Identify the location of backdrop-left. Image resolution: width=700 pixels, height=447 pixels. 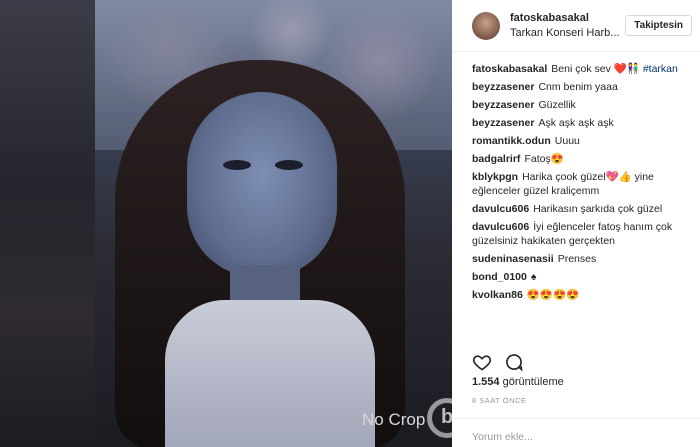
(47, 223).